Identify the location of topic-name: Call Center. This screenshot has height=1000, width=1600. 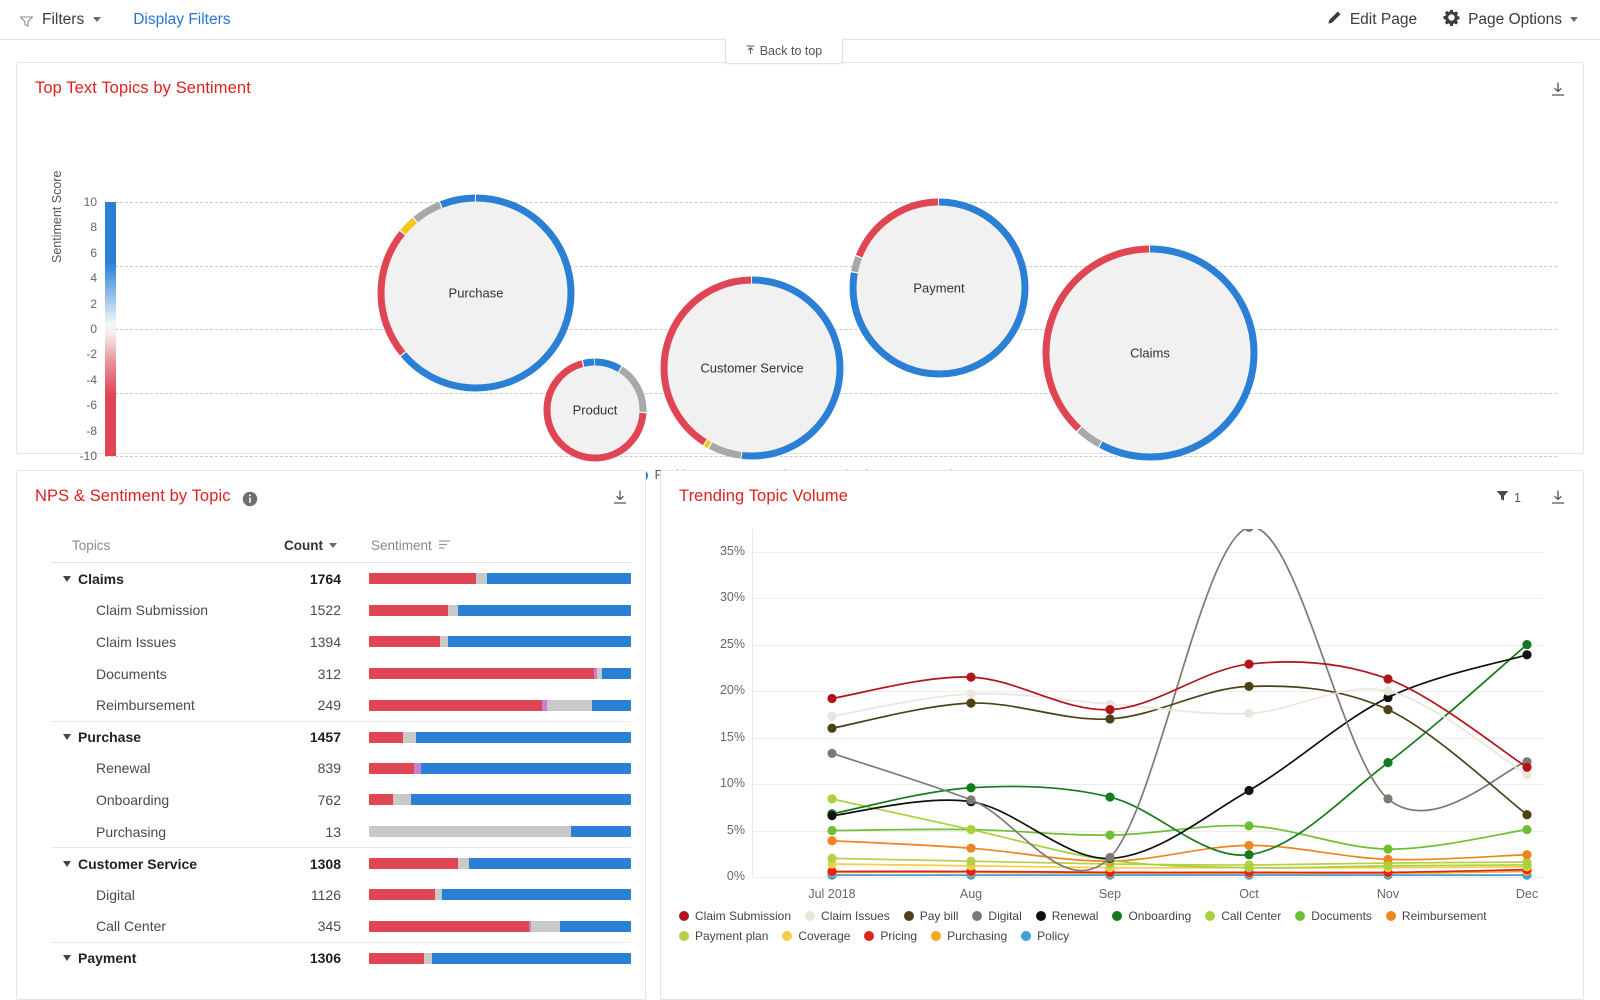
(131, 926).